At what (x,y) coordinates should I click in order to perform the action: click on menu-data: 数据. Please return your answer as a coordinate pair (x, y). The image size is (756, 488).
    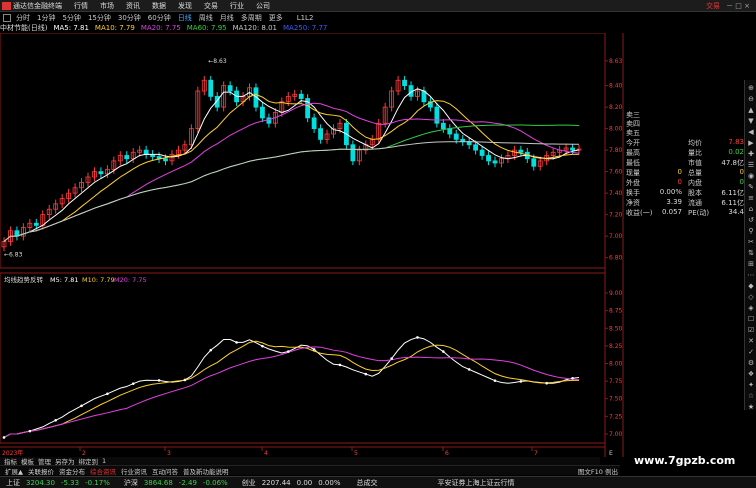
    Looking at the image, I should click on (159, 6).